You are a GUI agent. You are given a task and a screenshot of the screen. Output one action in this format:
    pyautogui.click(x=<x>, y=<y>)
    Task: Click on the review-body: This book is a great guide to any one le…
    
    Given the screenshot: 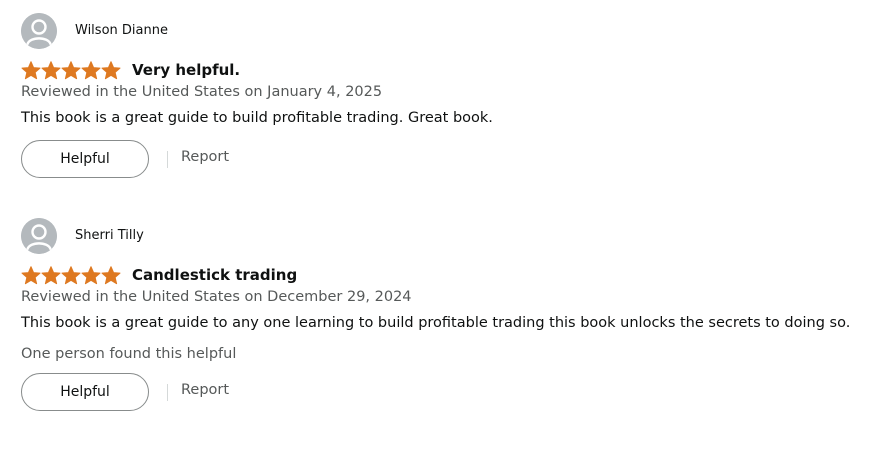 What is the action you would take?
    pyautogui.click(x=436, y=323)
    